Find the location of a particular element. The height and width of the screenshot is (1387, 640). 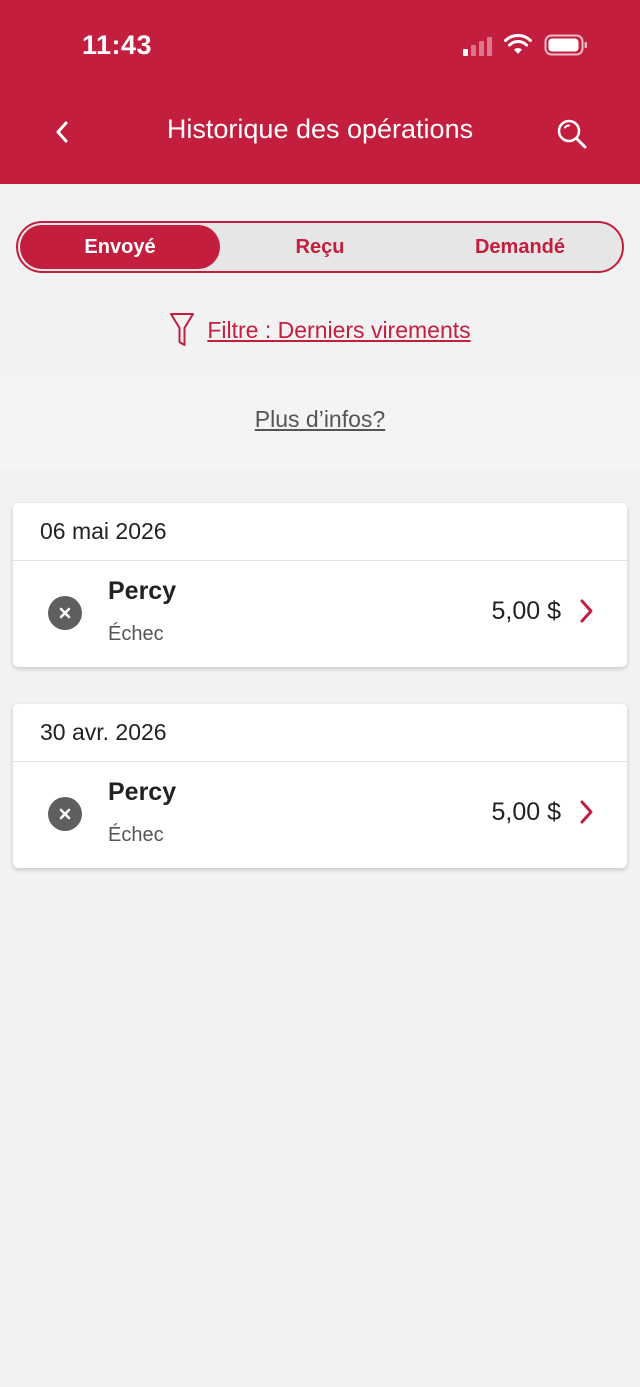

transaction-card: 30 avr. 2026 Percy Échec 5,00 $ is located at coordinates (320, 786).